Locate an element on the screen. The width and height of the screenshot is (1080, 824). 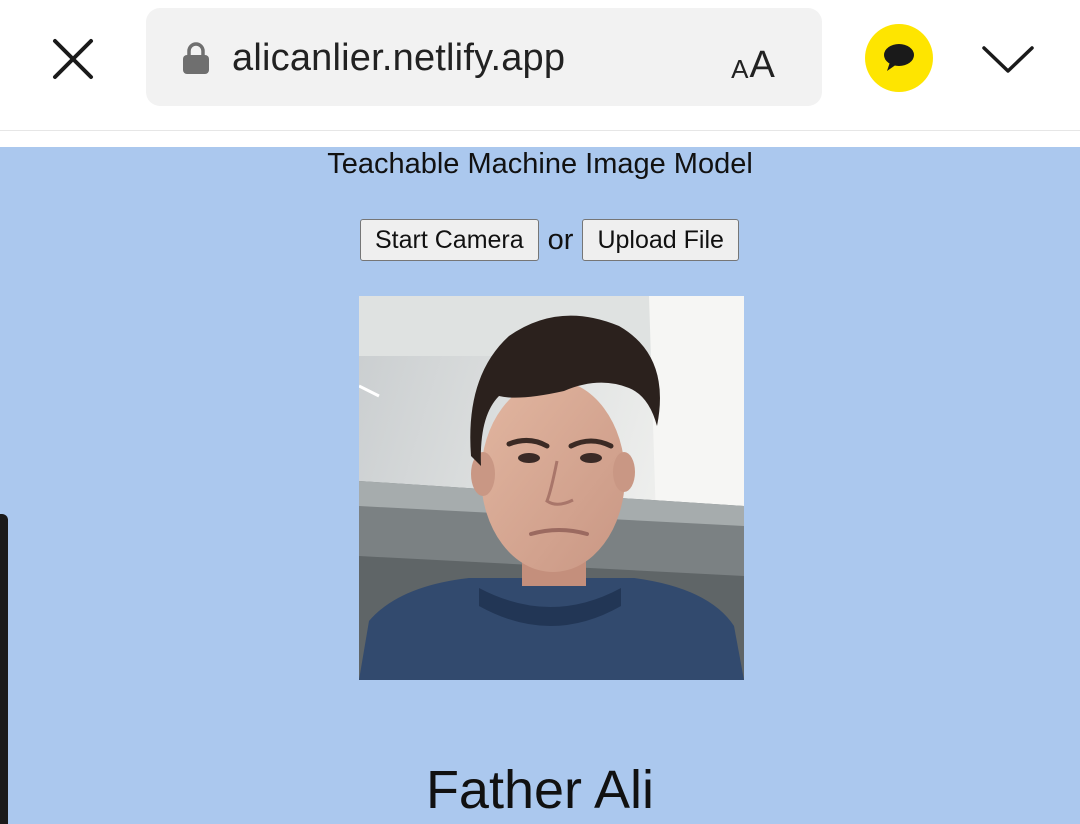
upload-file-button: Upload File is located at coordinates (660, 240).